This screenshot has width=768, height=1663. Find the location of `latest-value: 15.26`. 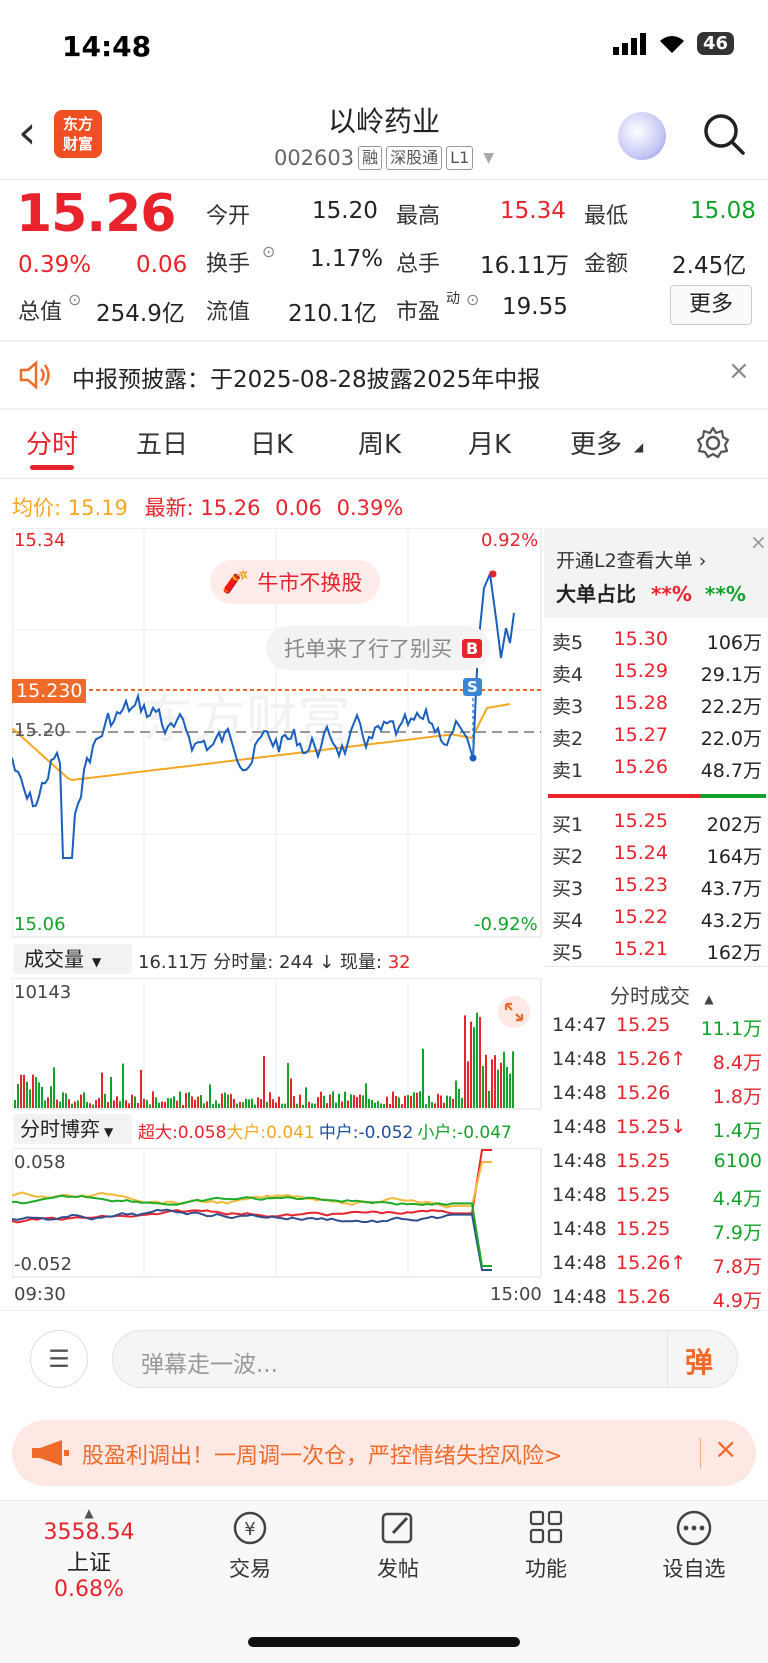

latest-value: 15.26 is located at coordinates (230, 508).